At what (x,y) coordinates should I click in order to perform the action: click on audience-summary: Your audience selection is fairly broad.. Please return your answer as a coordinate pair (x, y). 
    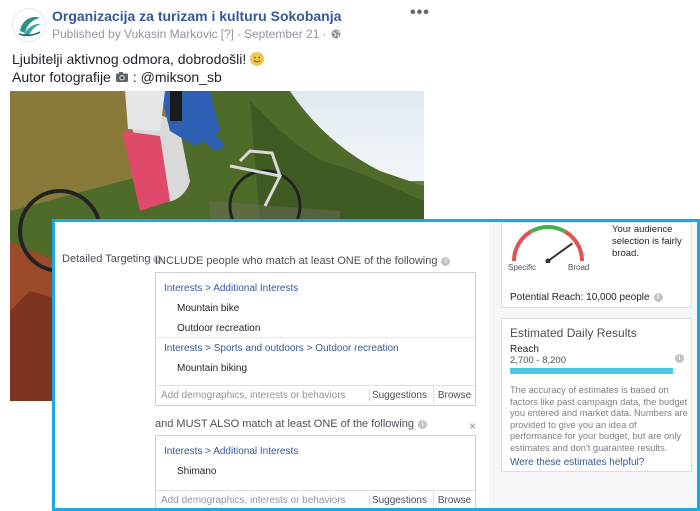
    Looking at the image, I should click on (647, 241).